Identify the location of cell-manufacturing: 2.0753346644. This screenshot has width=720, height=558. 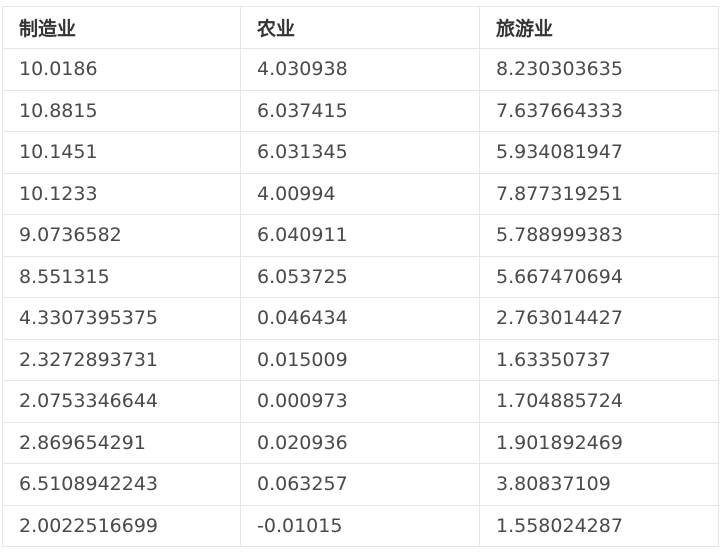
(121, 401).